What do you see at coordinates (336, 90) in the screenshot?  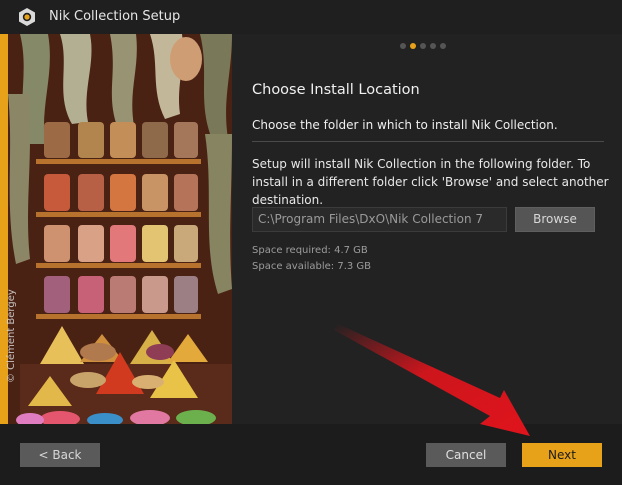 I see `page-title: Choose Install Location` at bounding box center [336, 90].